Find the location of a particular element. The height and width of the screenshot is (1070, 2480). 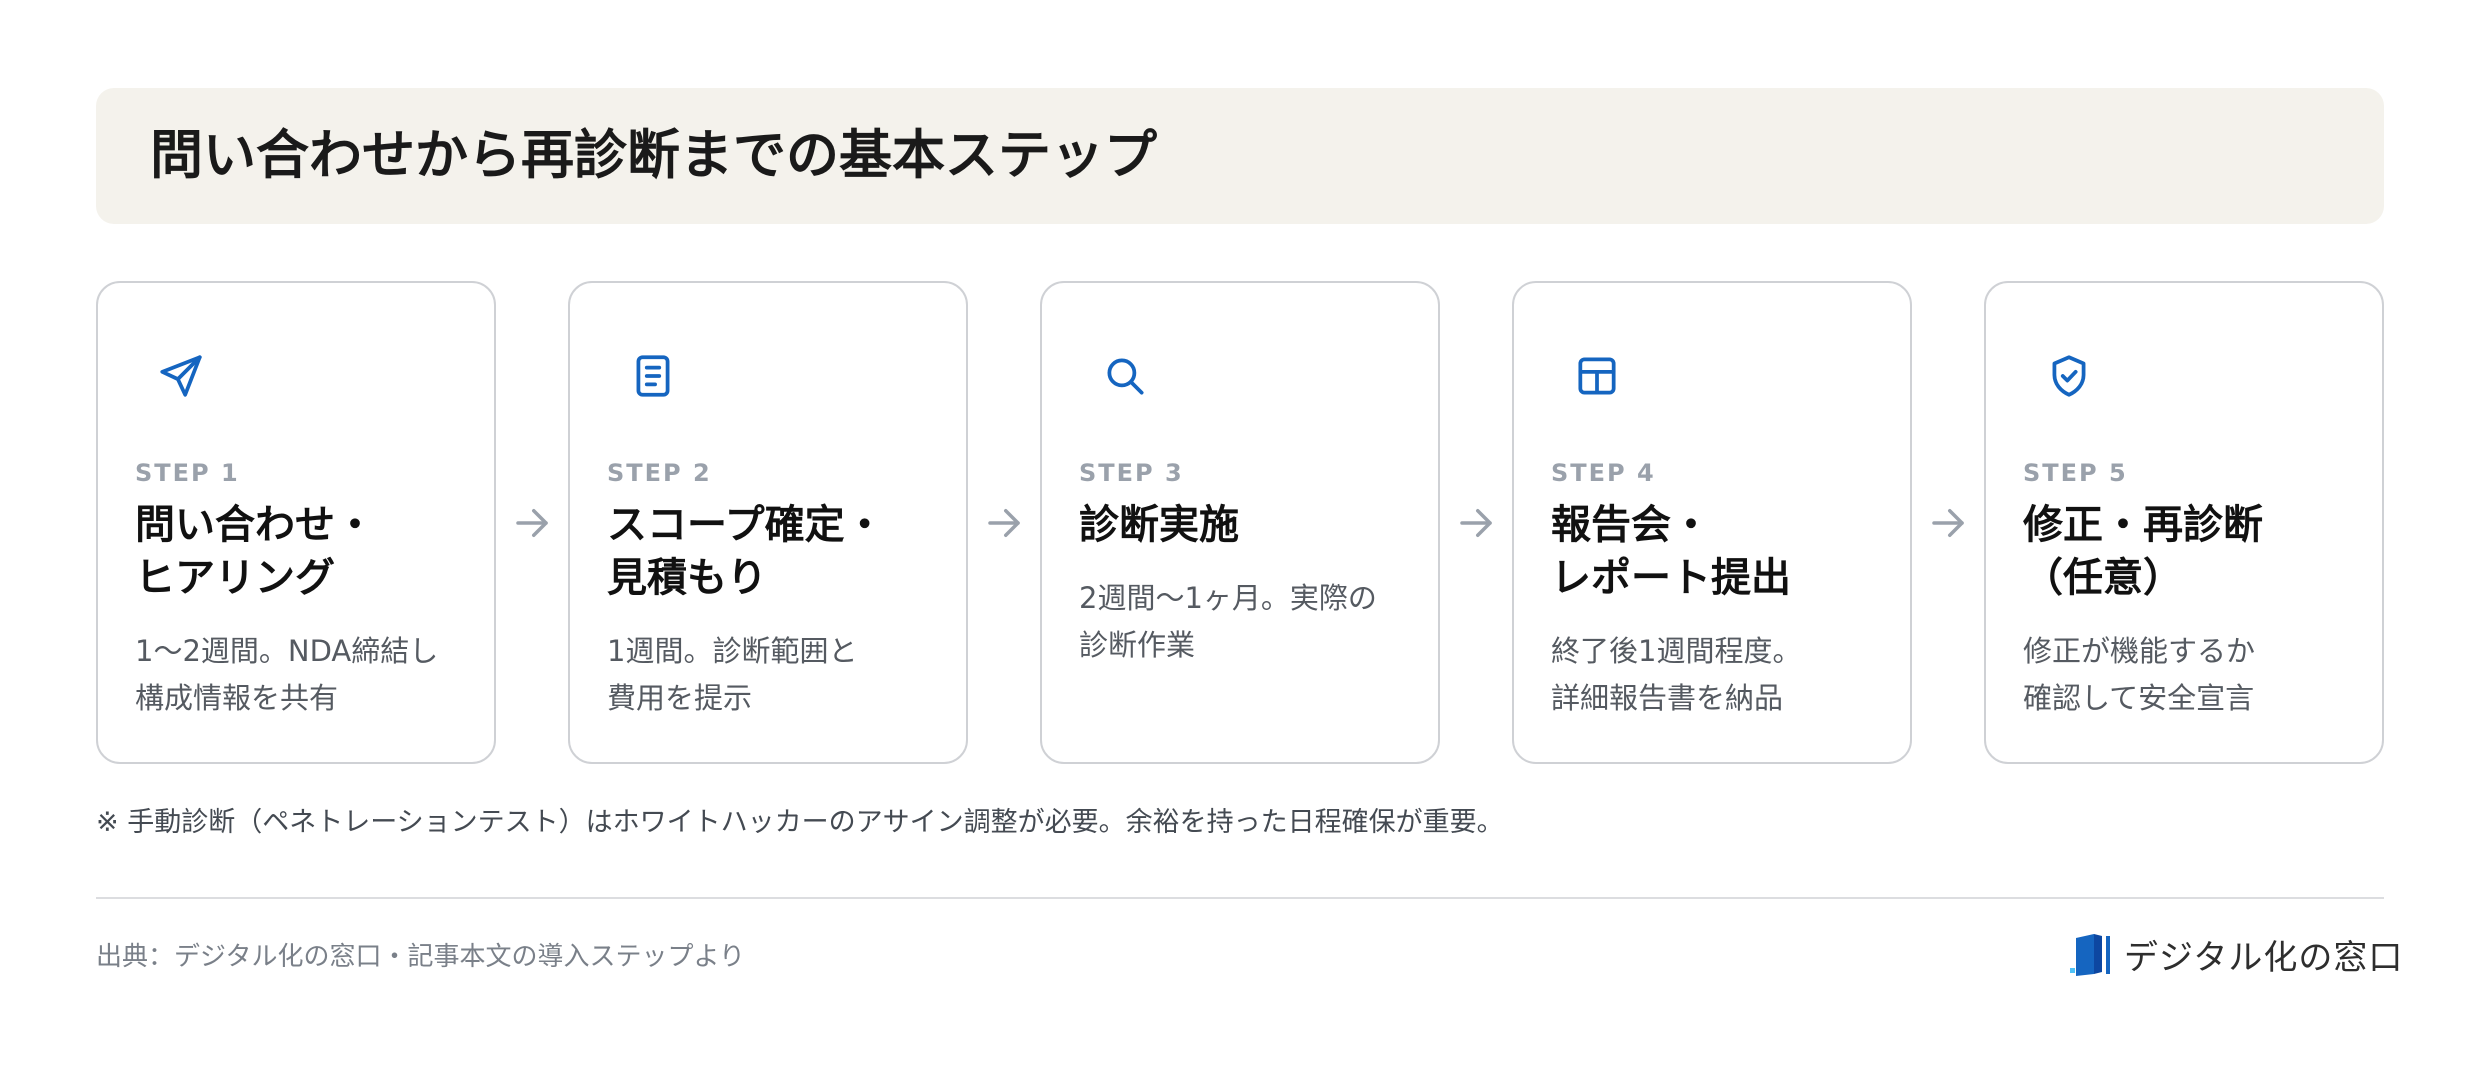

step-description: 1〜2週間。NDA締結し 構成情報を共有 is located at coordinates (287, 674).